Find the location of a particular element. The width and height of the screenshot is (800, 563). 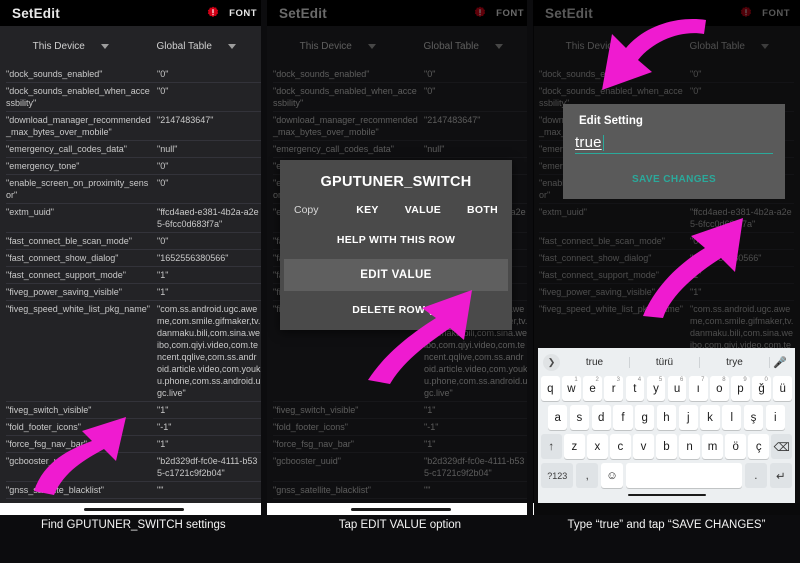

edit-value-button: EDIT VALUE is located at coordinates (396, 275).